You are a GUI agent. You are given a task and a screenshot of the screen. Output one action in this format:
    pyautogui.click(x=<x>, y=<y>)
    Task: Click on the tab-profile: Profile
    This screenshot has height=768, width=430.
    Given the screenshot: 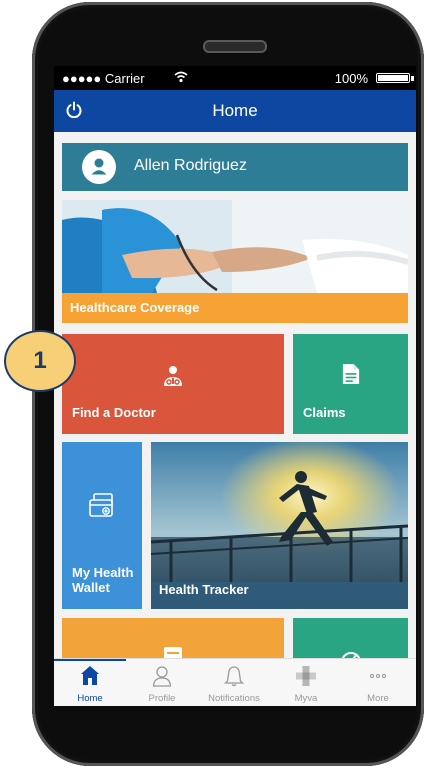 What is the action you would take?
    pyautogui.click(x=162, y=682)
    